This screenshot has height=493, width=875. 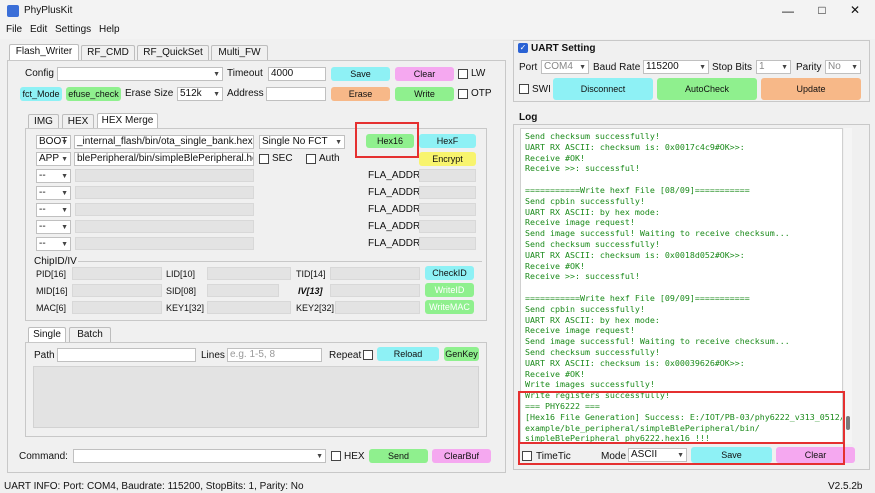 I want to click on update-button: Update, so click(x=811, y=89).